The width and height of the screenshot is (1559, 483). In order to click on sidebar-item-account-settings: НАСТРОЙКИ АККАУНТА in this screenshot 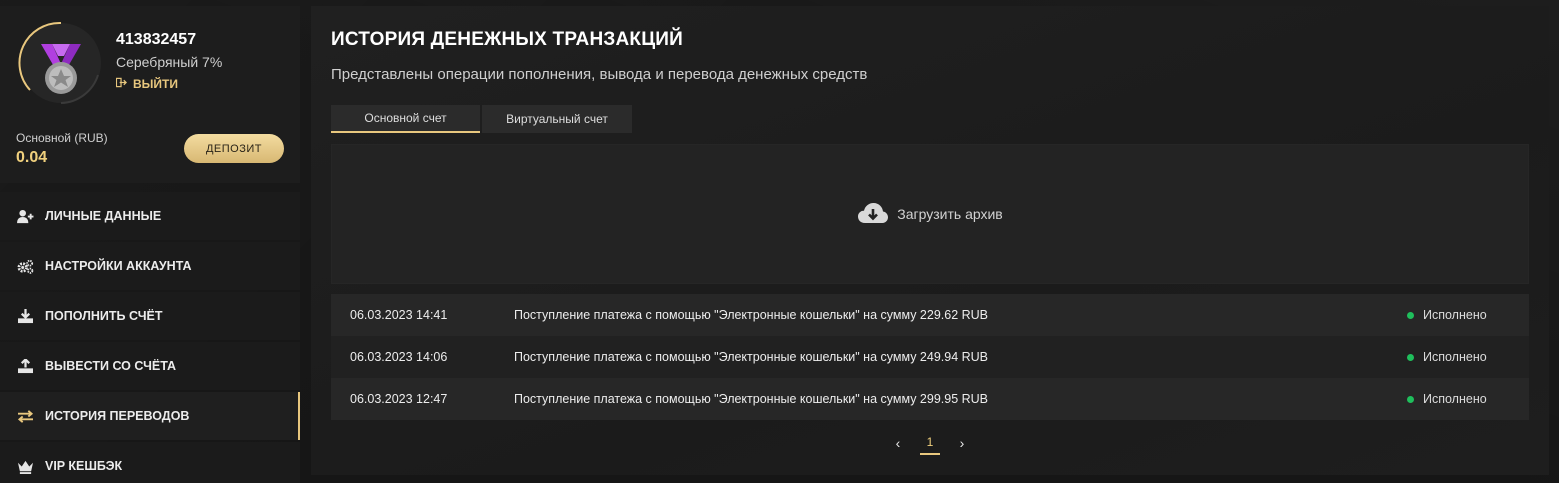, I will do `click(150, 266)`.